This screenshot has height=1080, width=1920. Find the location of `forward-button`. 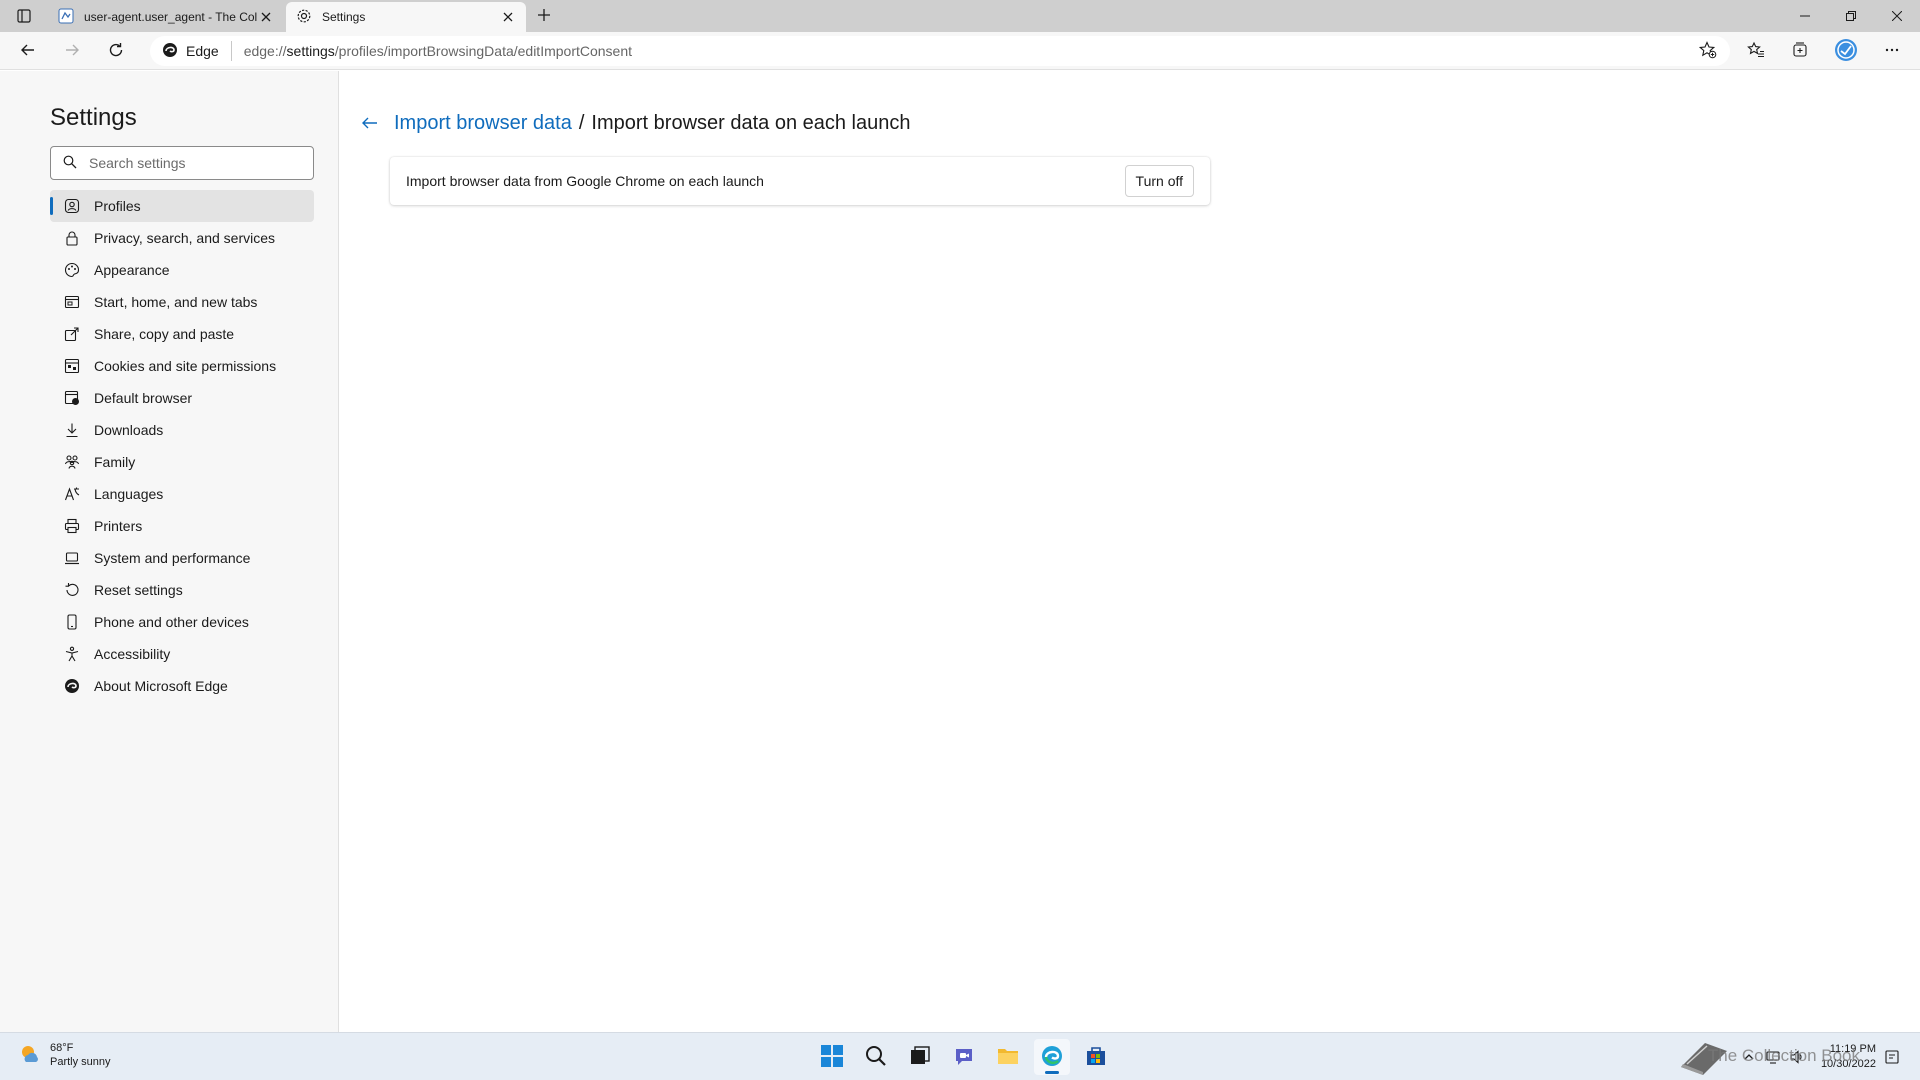

forward-button is located at coordinates (72, 51).